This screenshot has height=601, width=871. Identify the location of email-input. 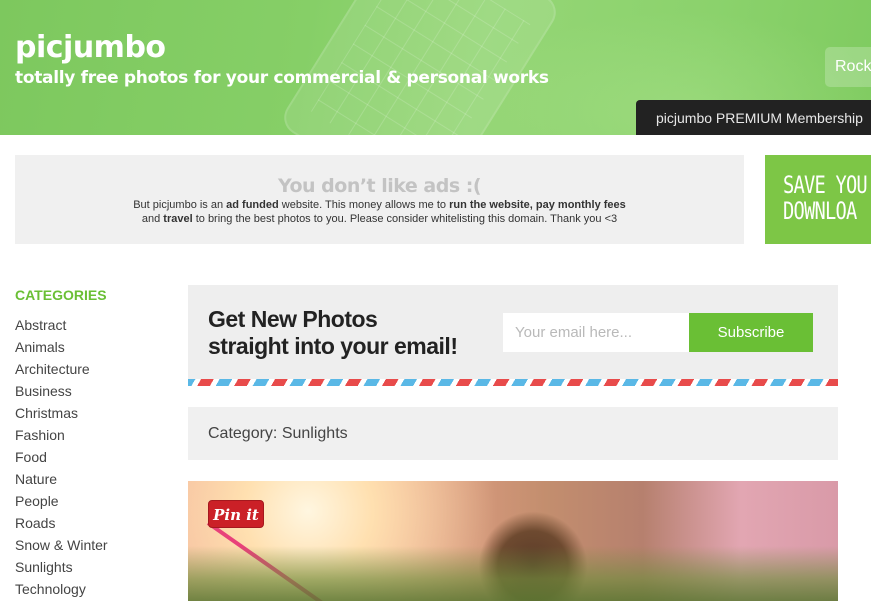
(596, 332).